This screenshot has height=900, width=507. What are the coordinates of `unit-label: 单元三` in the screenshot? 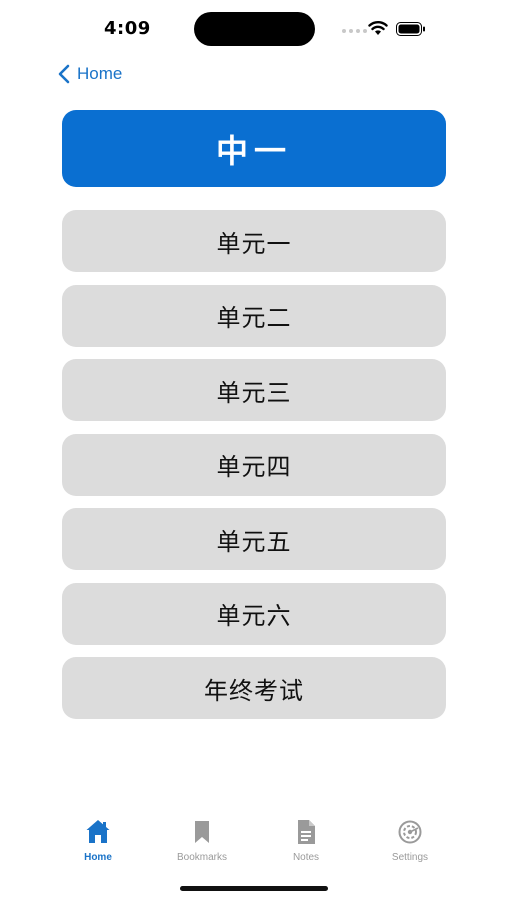 It's located at (254, 392).